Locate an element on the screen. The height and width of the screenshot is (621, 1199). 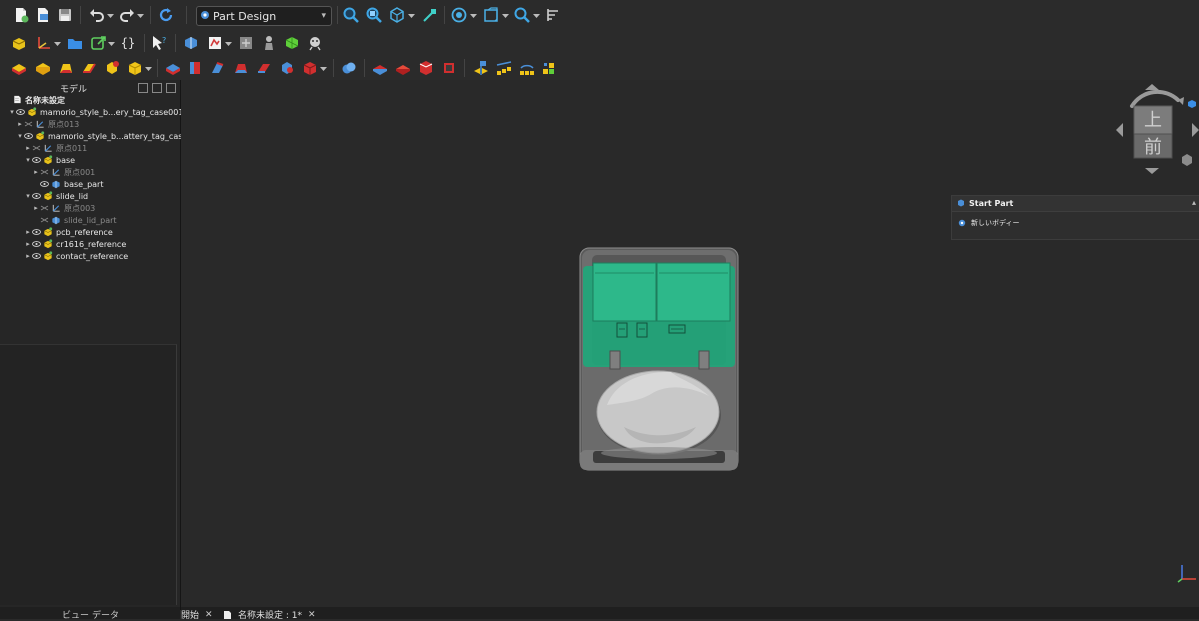
additive-loft-icon is located at coordinates (66, 68).